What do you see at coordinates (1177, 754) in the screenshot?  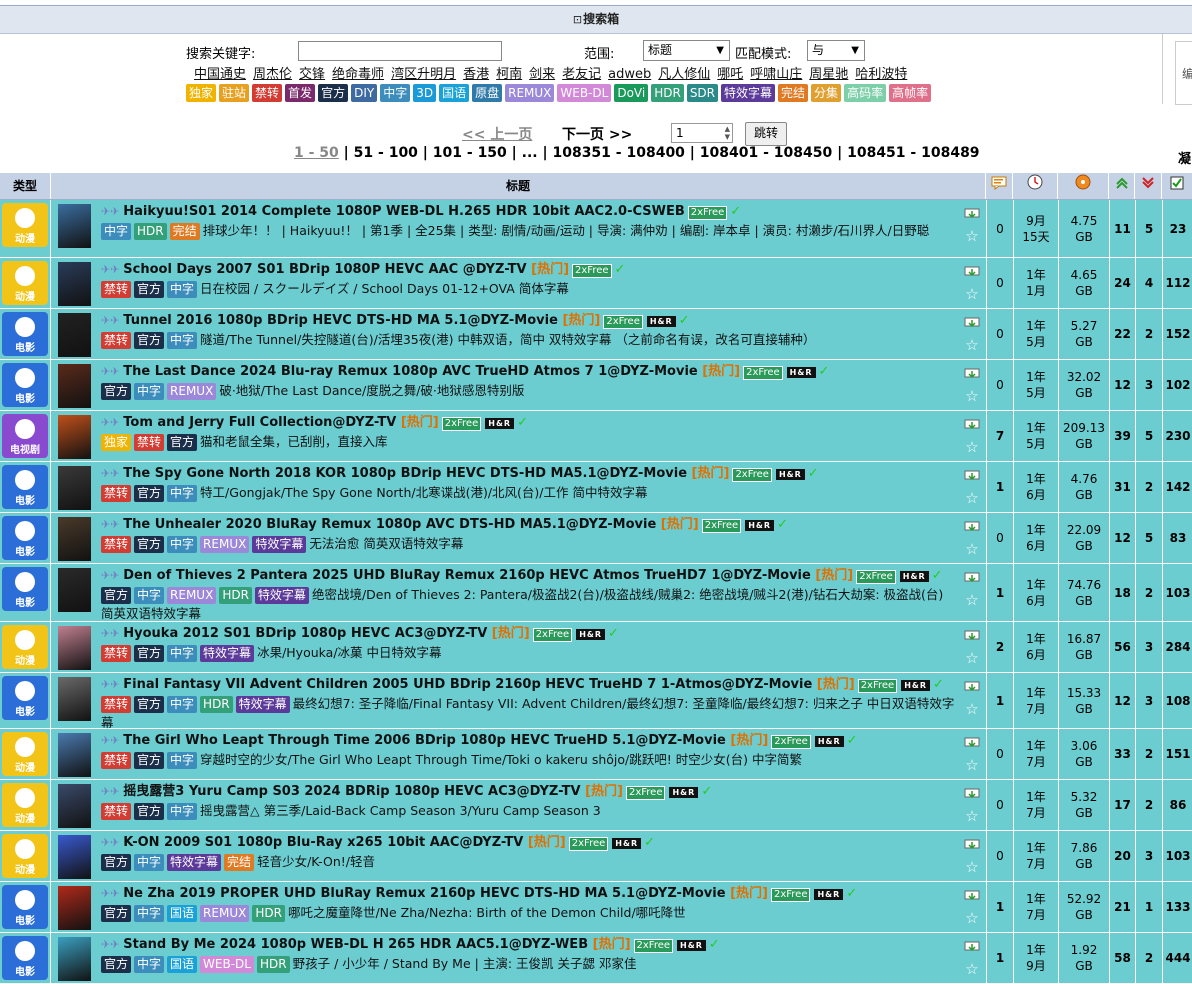 I see `completed-count: 151` at bounding box center [1177, 754].